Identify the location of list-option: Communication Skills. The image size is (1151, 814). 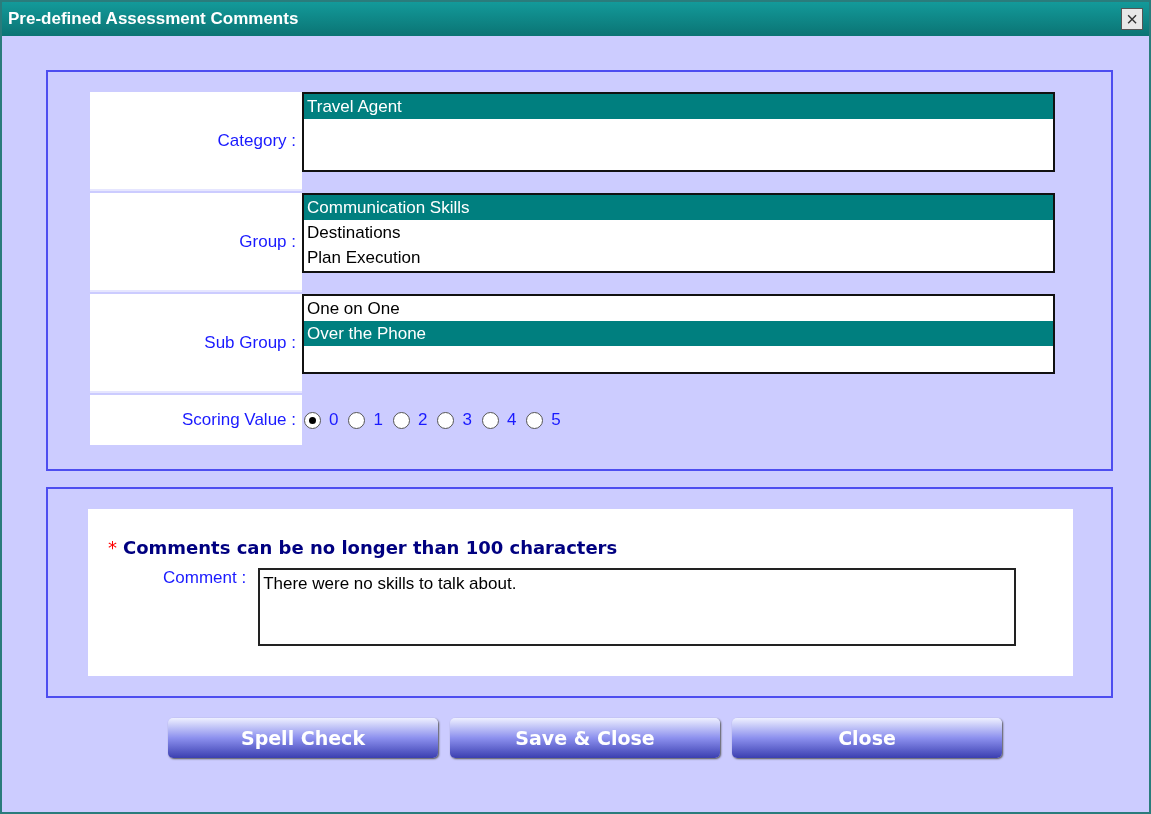
(678, 207).